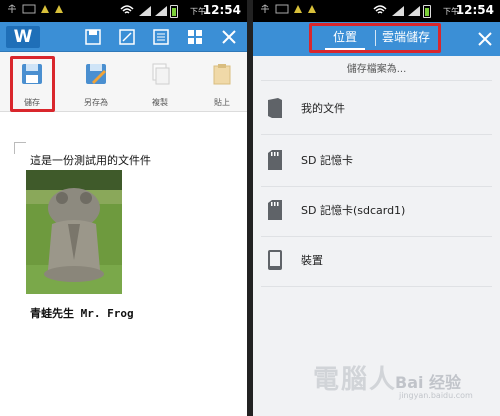 The width and height of the screenshot is (500, 416). Describe the element at coordinates (275, 108) in the screenshot. I see `document-icon` at that location.